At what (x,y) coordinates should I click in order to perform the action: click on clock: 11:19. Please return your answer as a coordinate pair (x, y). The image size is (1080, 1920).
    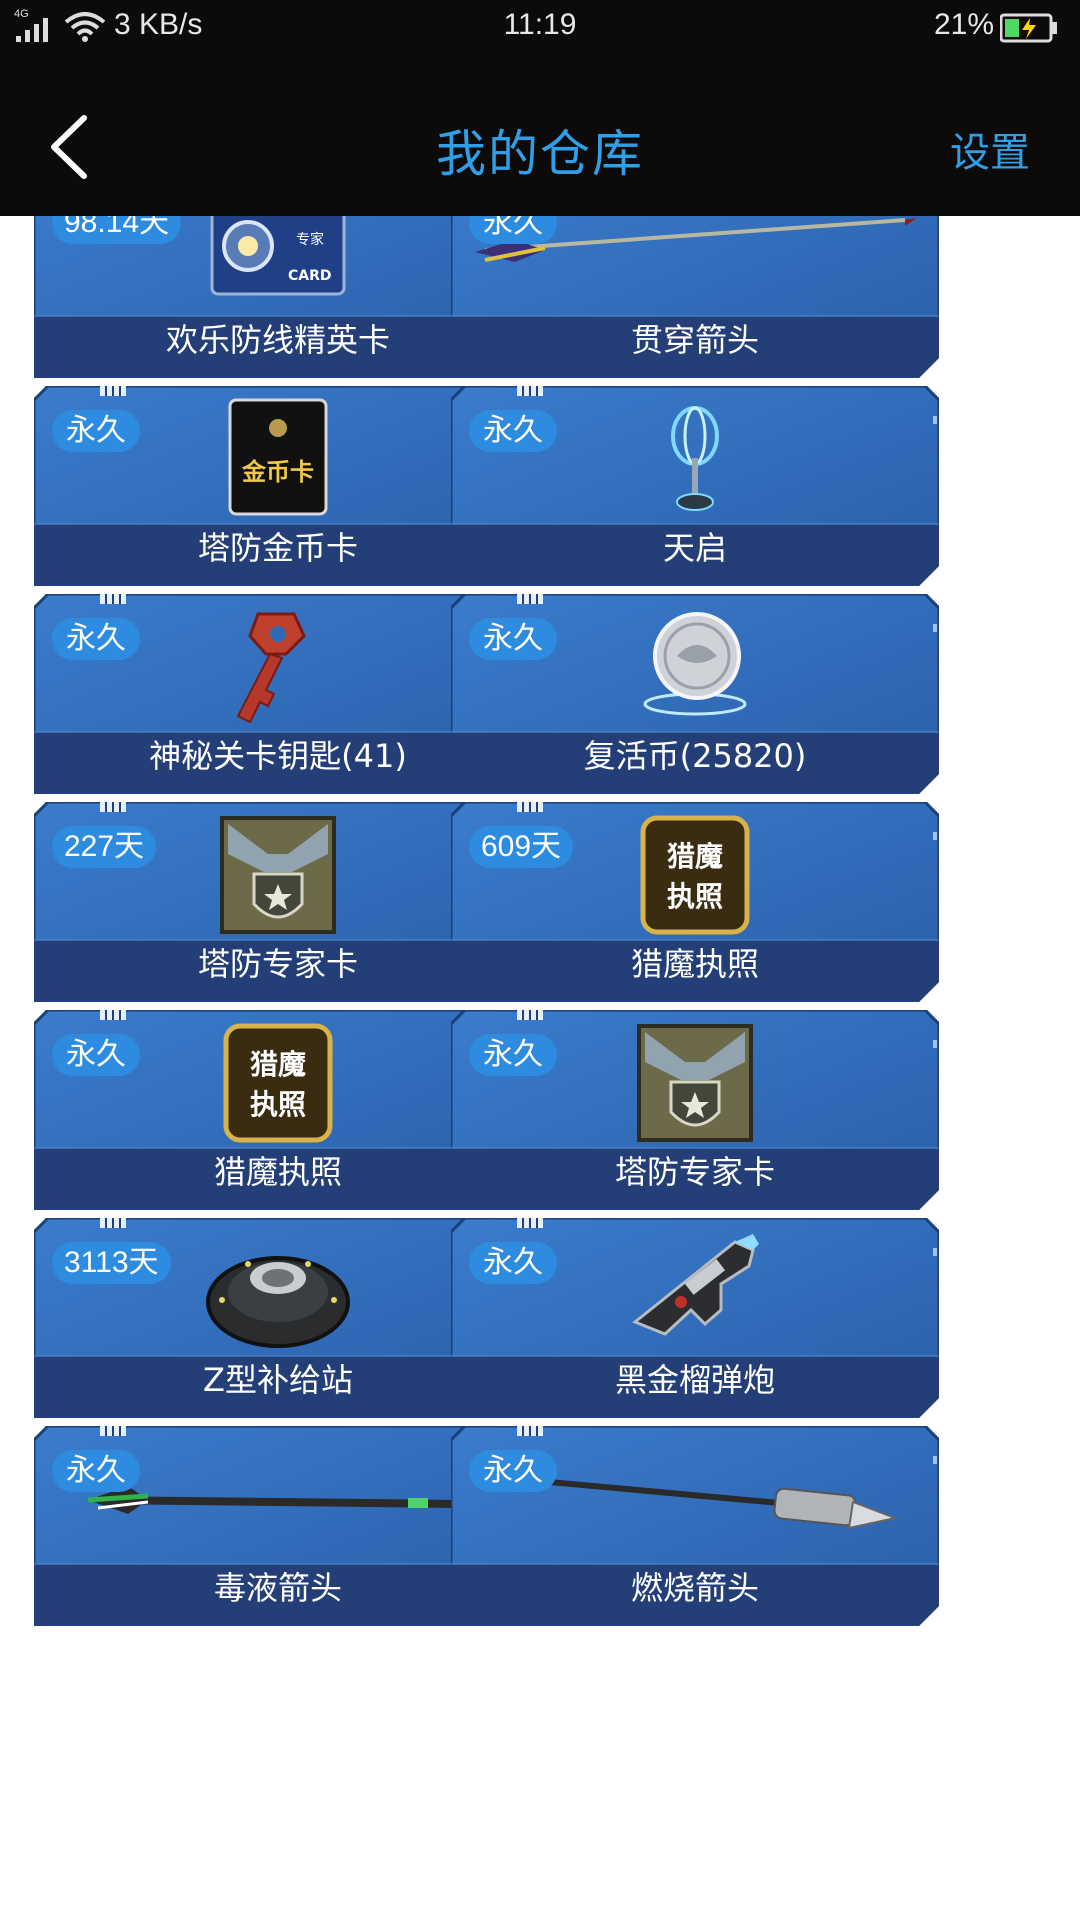
    Looking at the image, I should click on (540, 24).